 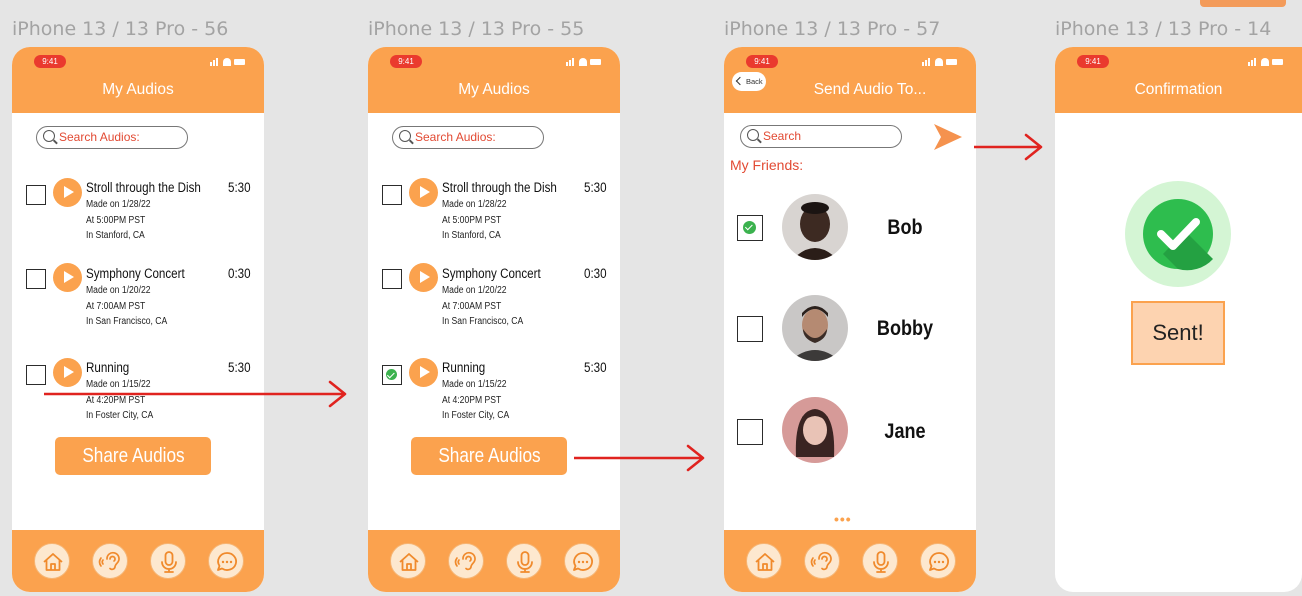 What do you see at coordinates (843, 519) in the screenshot?
I see `more-icon: •••` at bounding box center [843, 519].